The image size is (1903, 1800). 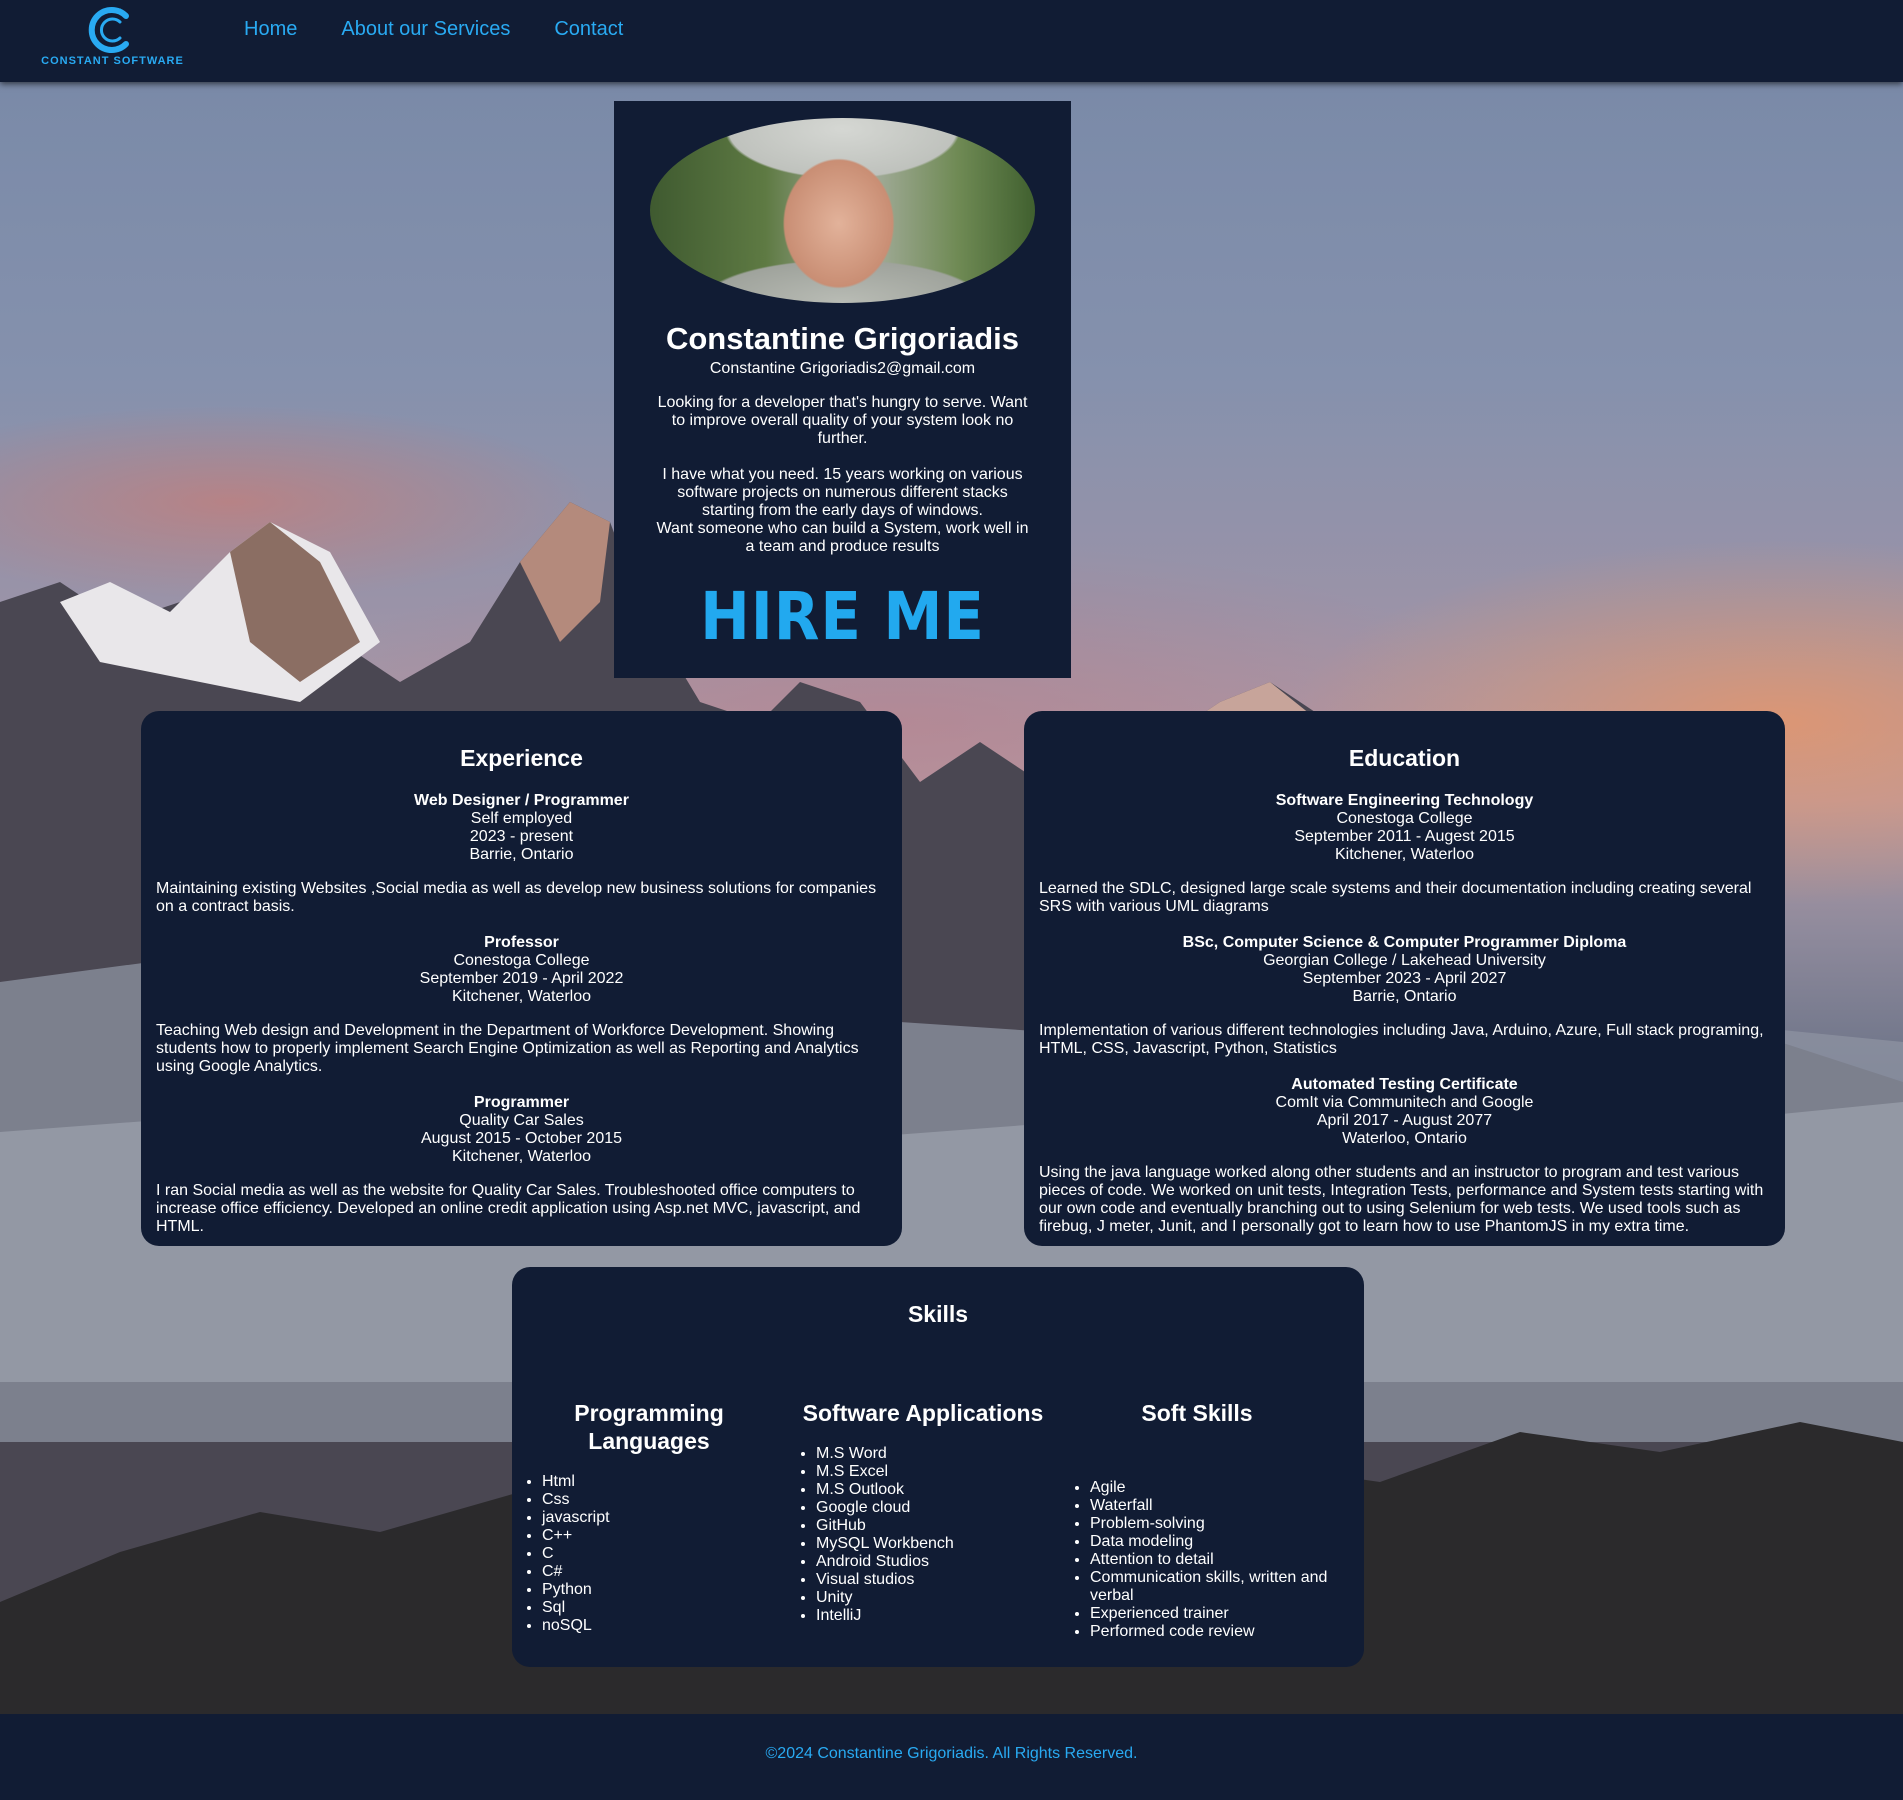 I want to click on hire-me-button: HIRE ME, so click(x=842, y=616).